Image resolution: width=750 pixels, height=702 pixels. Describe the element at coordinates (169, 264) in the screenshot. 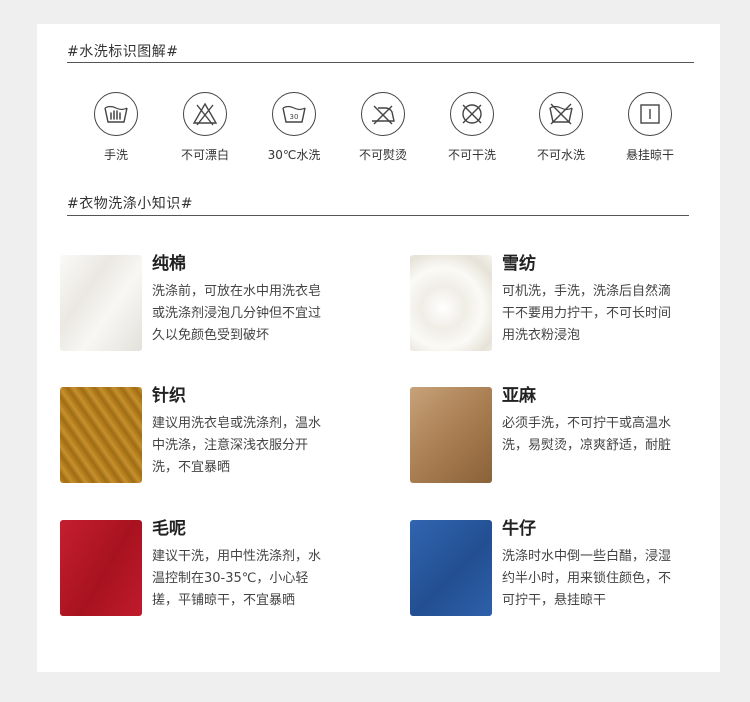

I see `fabric-name: 纯棉` at that location.